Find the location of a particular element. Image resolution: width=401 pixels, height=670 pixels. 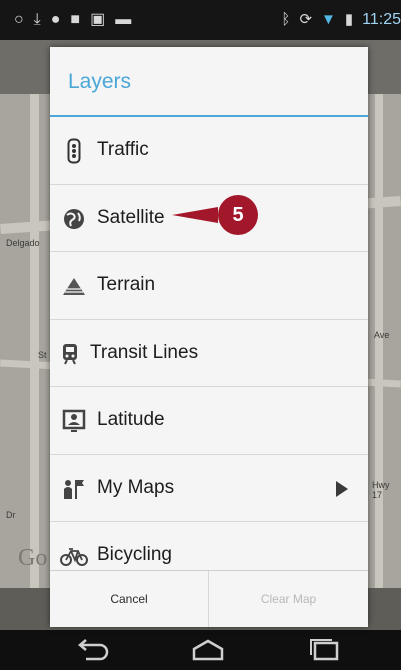

layer-label: Traffic is located at coordinates (123, 149).